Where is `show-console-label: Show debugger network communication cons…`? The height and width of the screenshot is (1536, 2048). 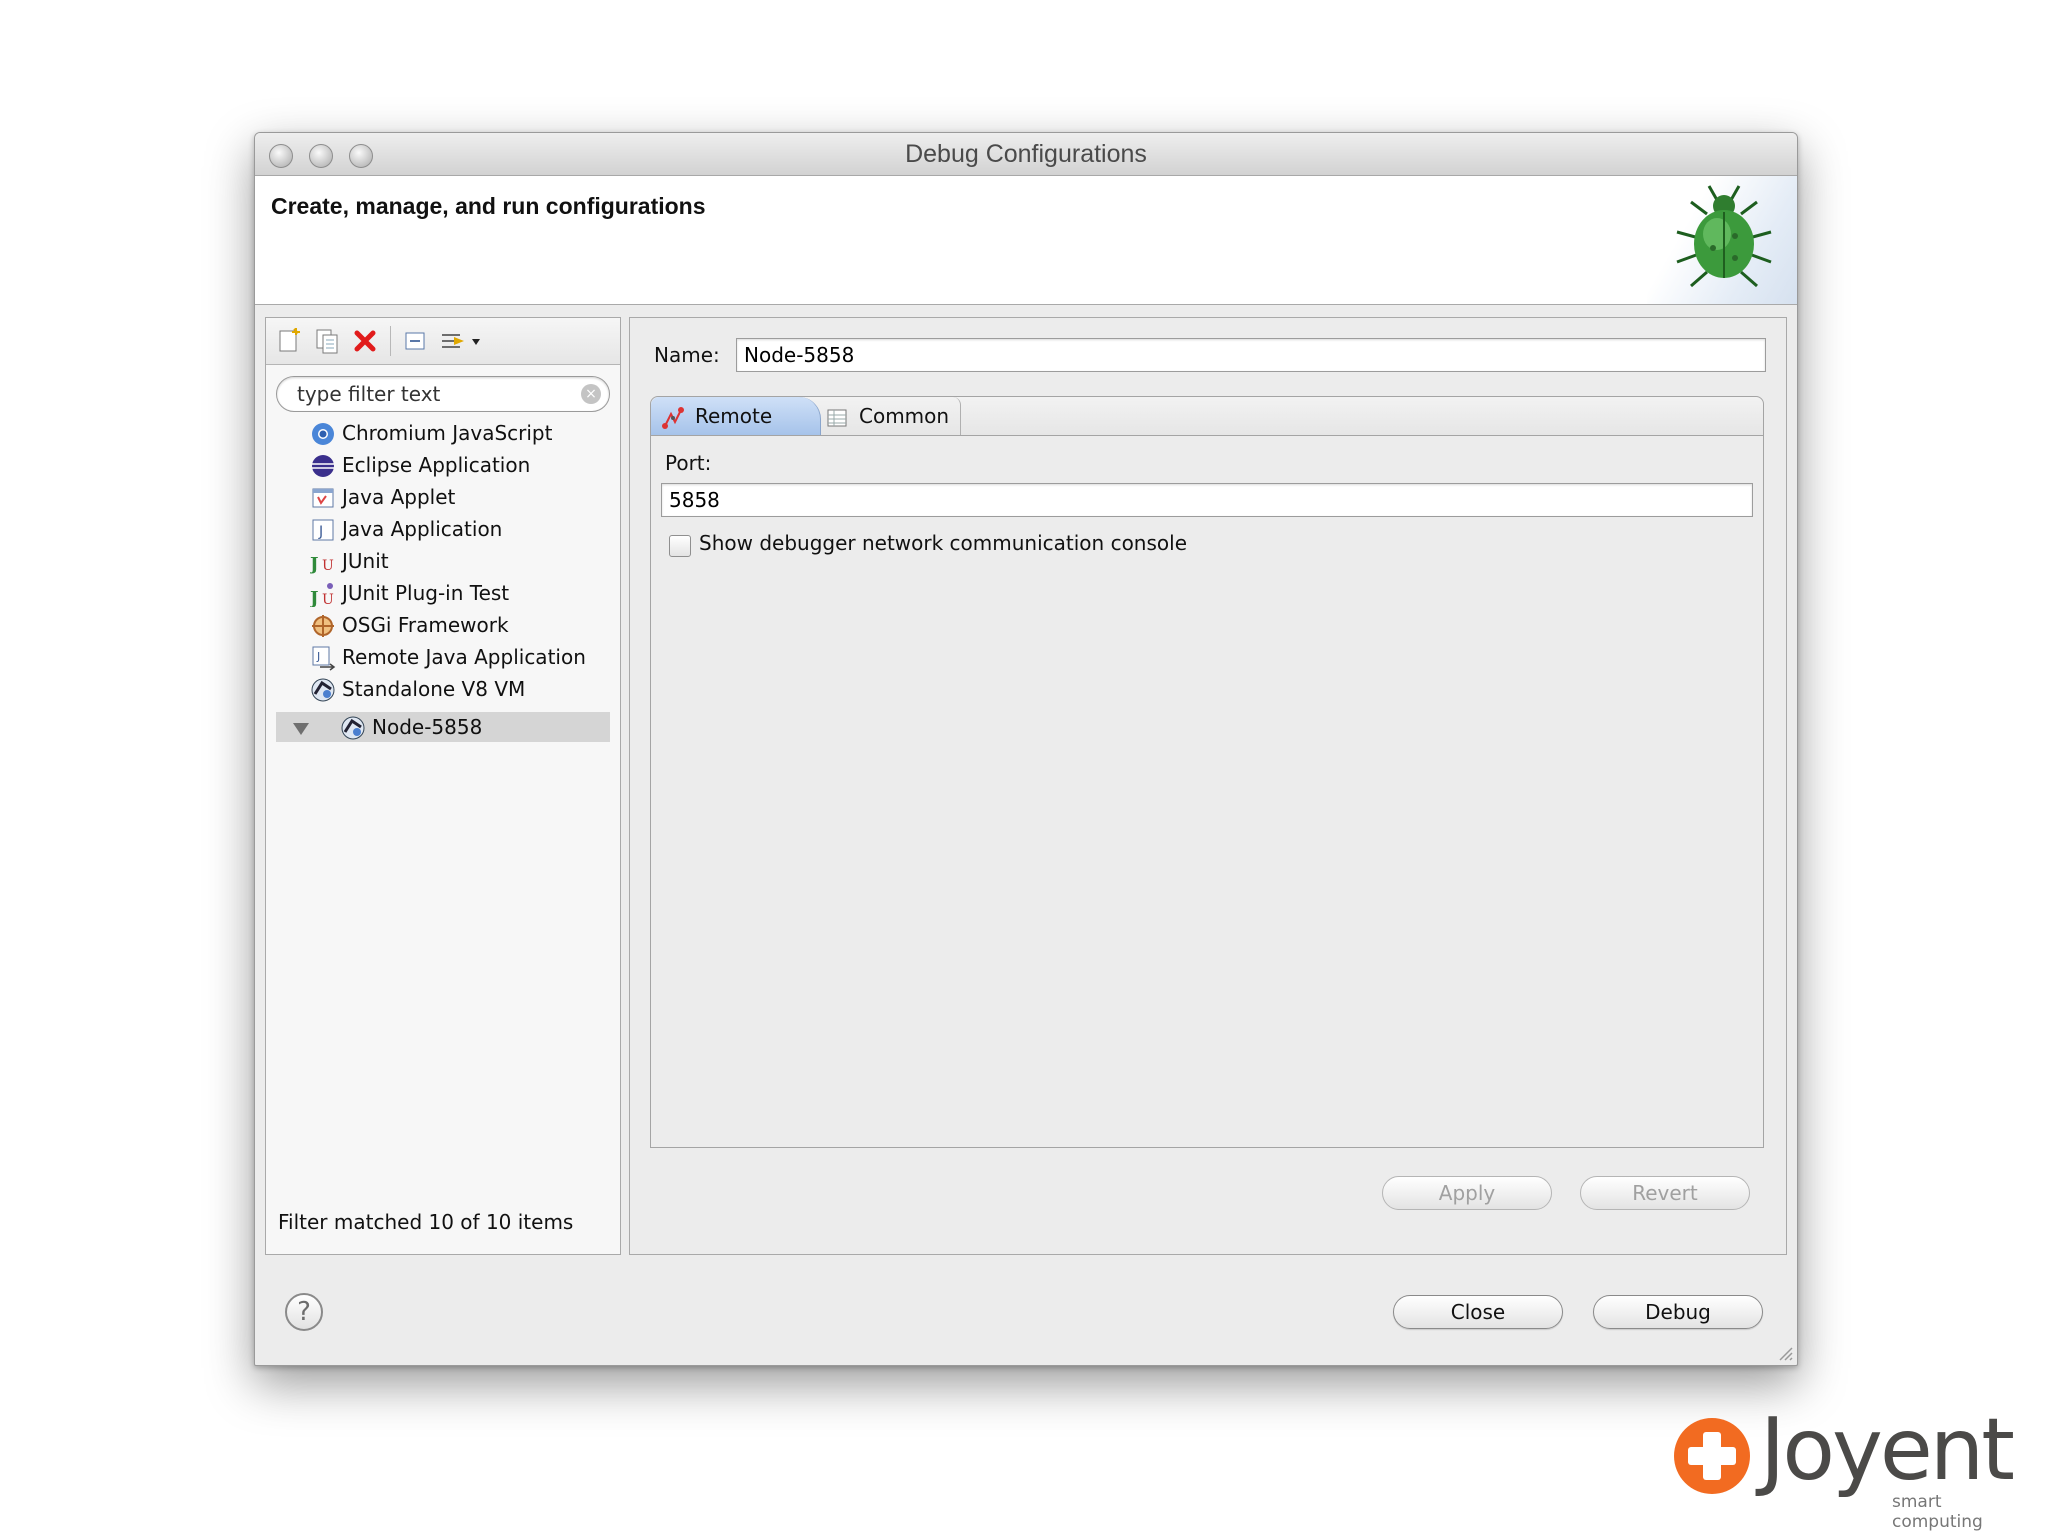 show-console-label: Show debugger network communication cons… is located at coordinates (943, 543).